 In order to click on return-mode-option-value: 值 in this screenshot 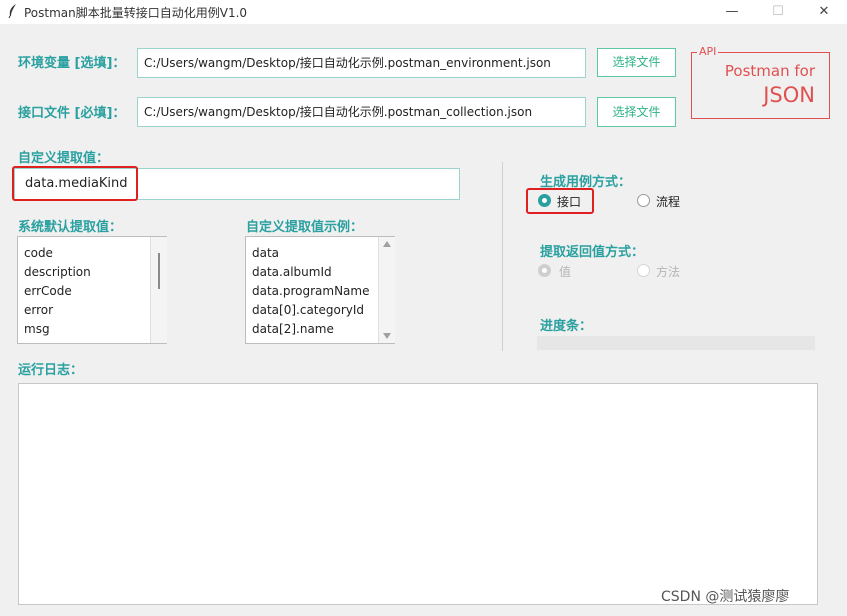, I will do `click(565, 271)`.